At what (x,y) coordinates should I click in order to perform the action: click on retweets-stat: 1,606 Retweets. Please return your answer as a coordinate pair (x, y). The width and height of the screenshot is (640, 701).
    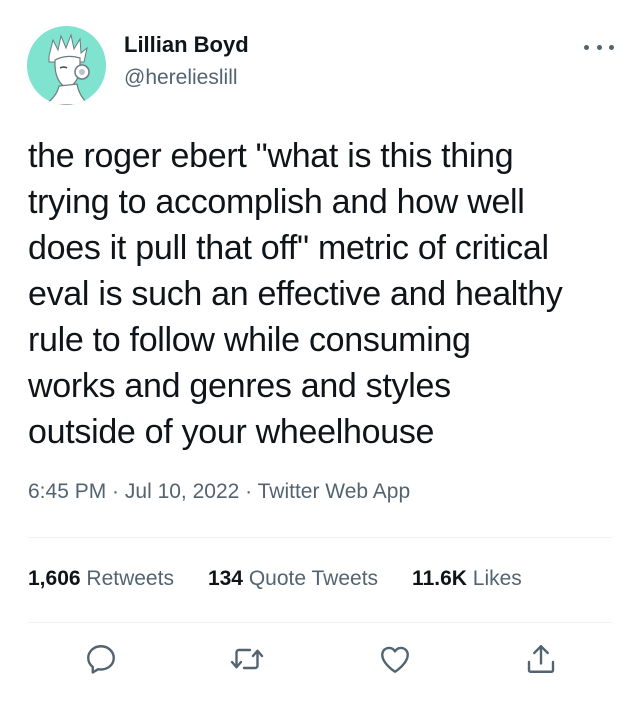
    Looking at the image, I should click on (101, 579).